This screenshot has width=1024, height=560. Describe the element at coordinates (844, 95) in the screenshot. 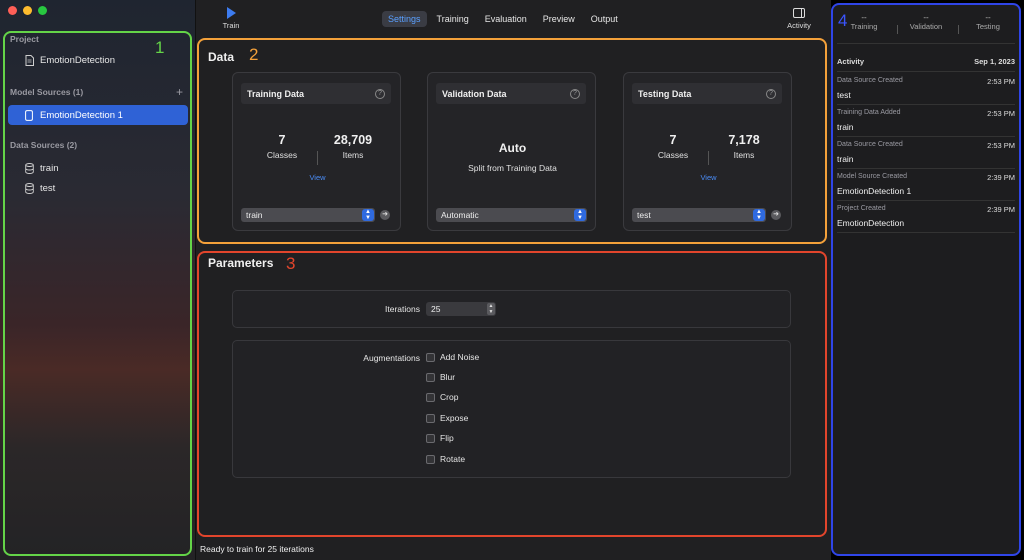

I see `activity-name: test` at that location.